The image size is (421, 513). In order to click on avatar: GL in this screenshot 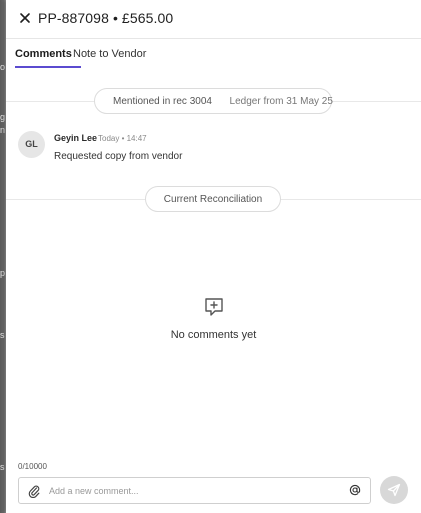, I will do `click(31, 144)`.